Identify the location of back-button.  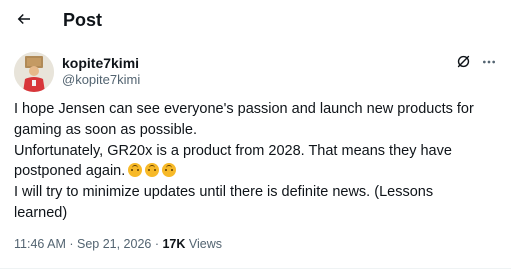
(24, 21).